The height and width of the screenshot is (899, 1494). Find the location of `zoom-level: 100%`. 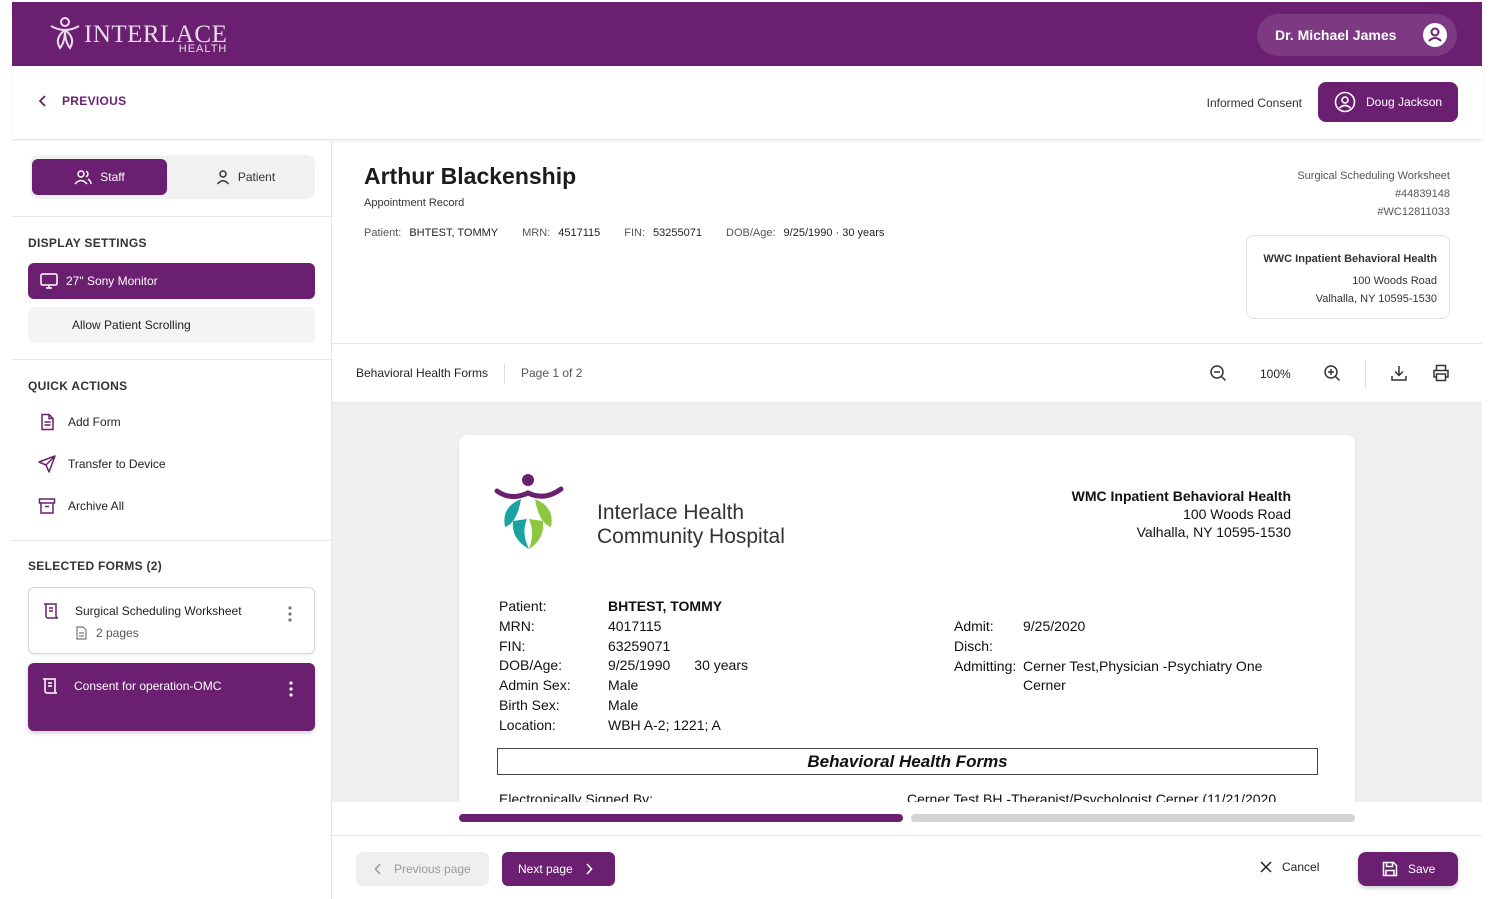

zoom-level: 100% is located at coordinates (1275, 374).